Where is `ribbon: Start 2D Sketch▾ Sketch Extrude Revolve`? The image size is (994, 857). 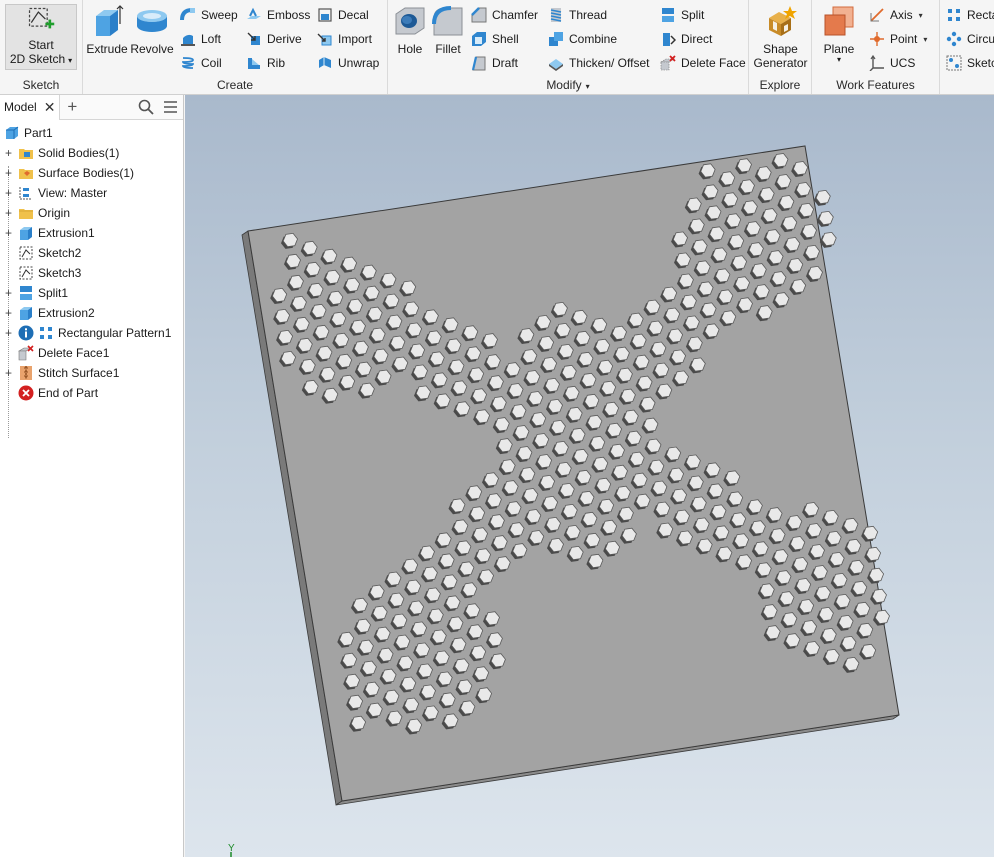 ribbon: Start 2D Sketch▾ Sketch Extrude Revolve is located at coordinates (497, 47).